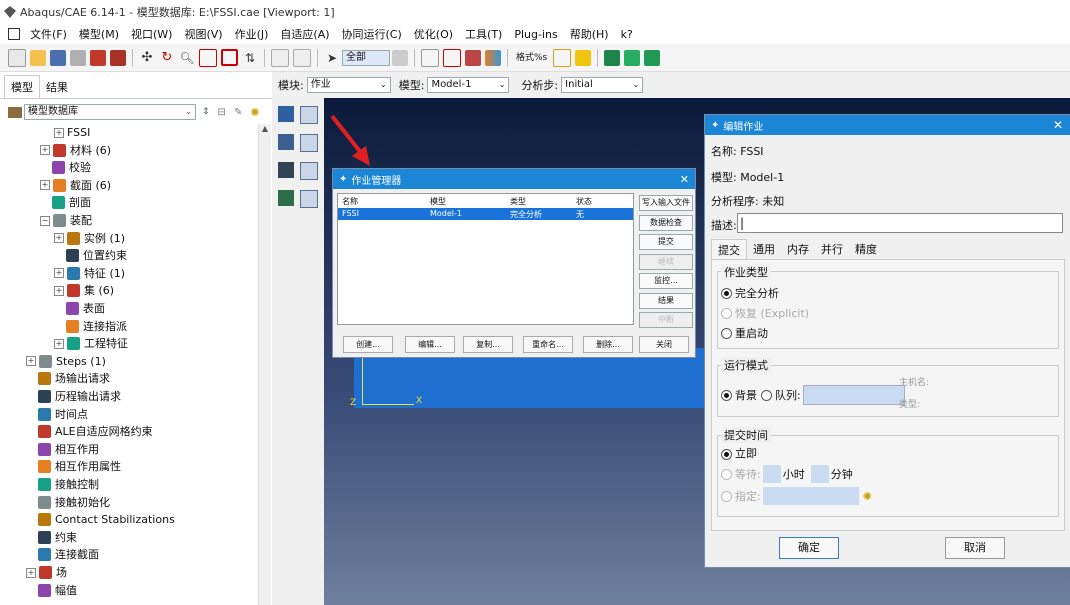  I want to click on tree-item: + 特征 (1), so click(89, 273).